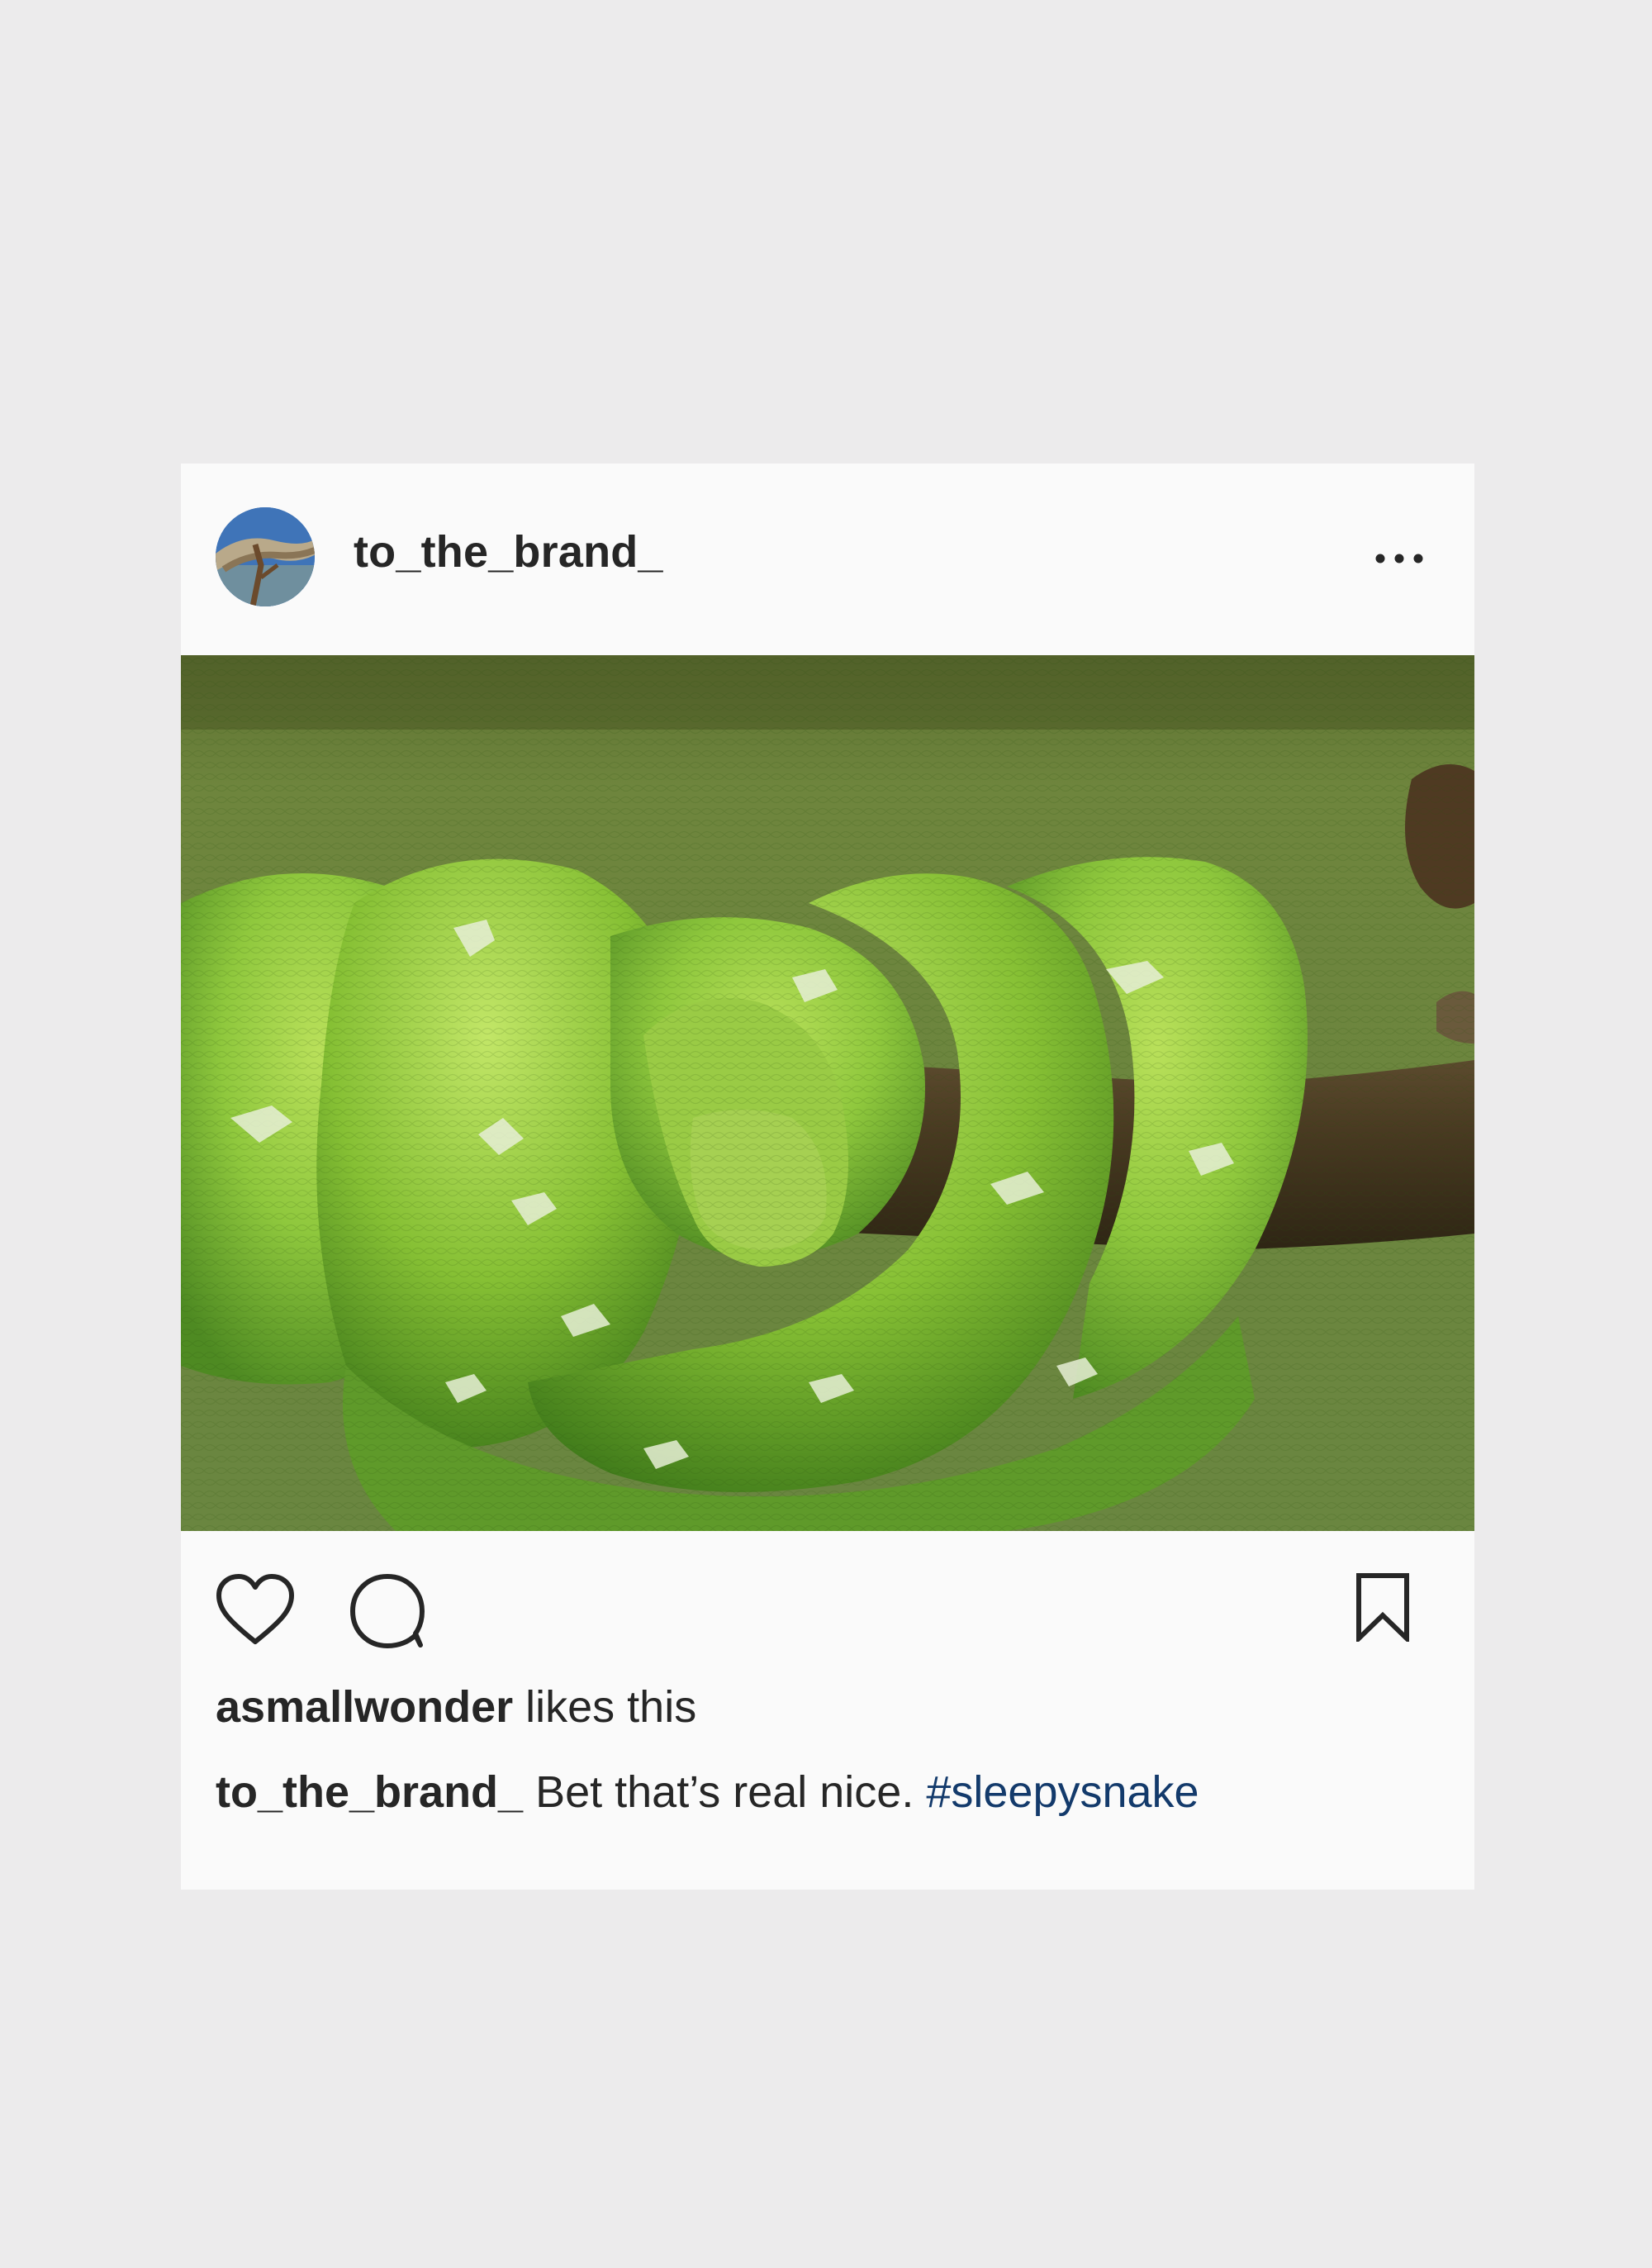  I want to click on post-header: to_the_brand_, so click(827, 559).